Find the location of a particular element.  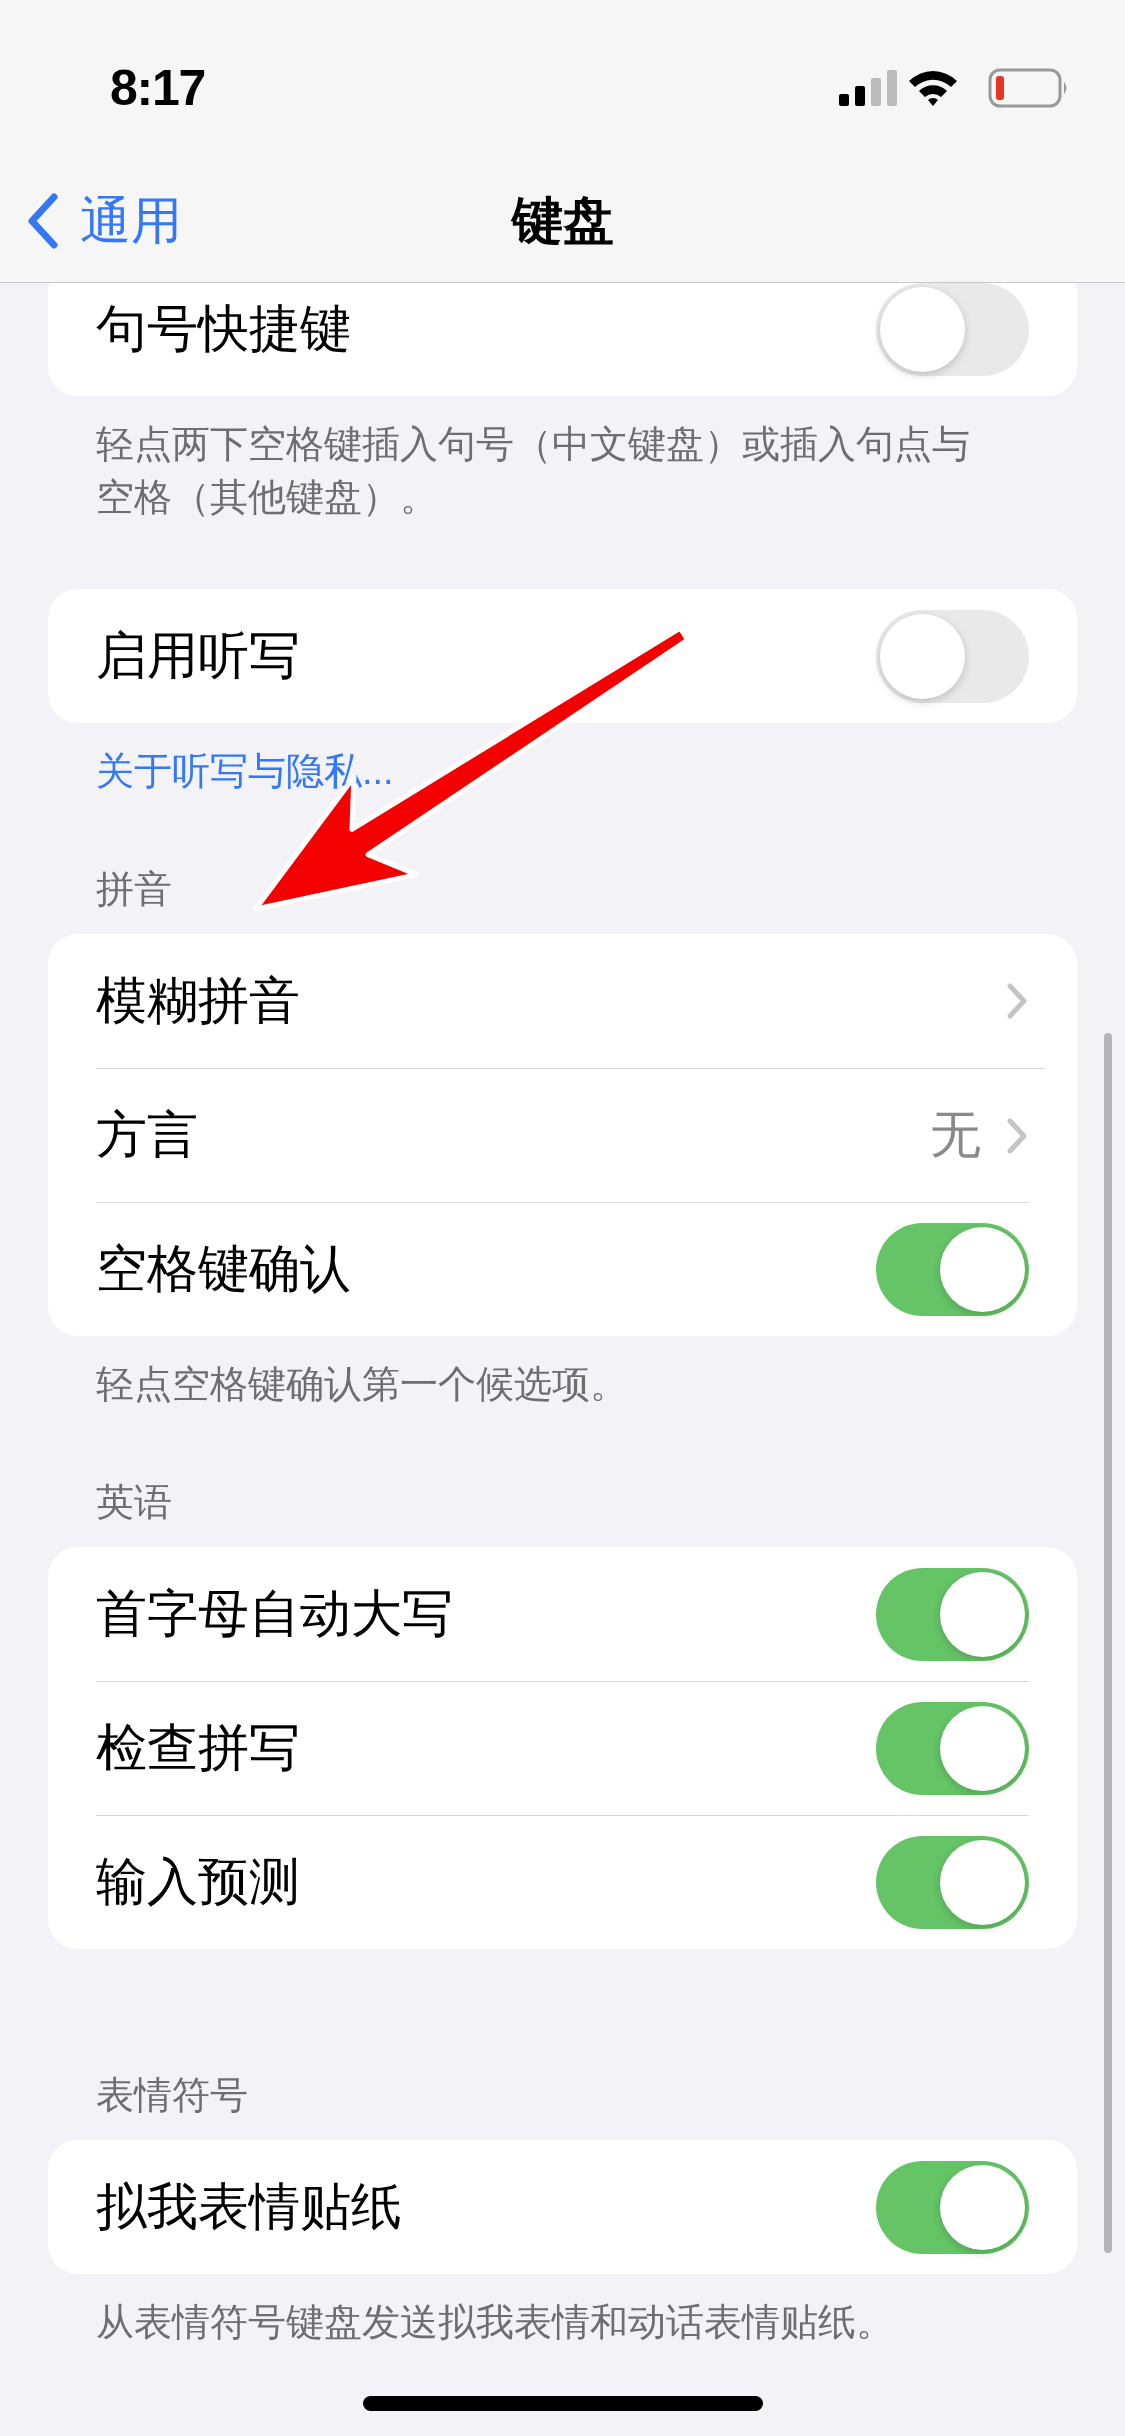

setting-label: 句号快捷键 is located at coordinates (223, 328).